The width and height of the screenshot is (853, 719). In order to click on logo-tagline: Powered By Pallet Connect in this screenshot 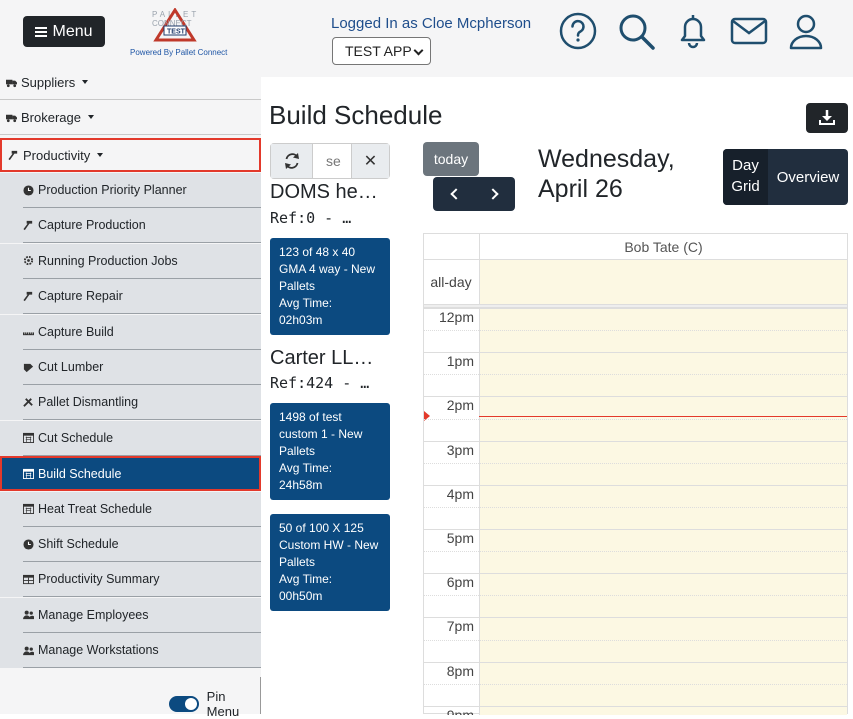, I will do `click(179, 52)`.